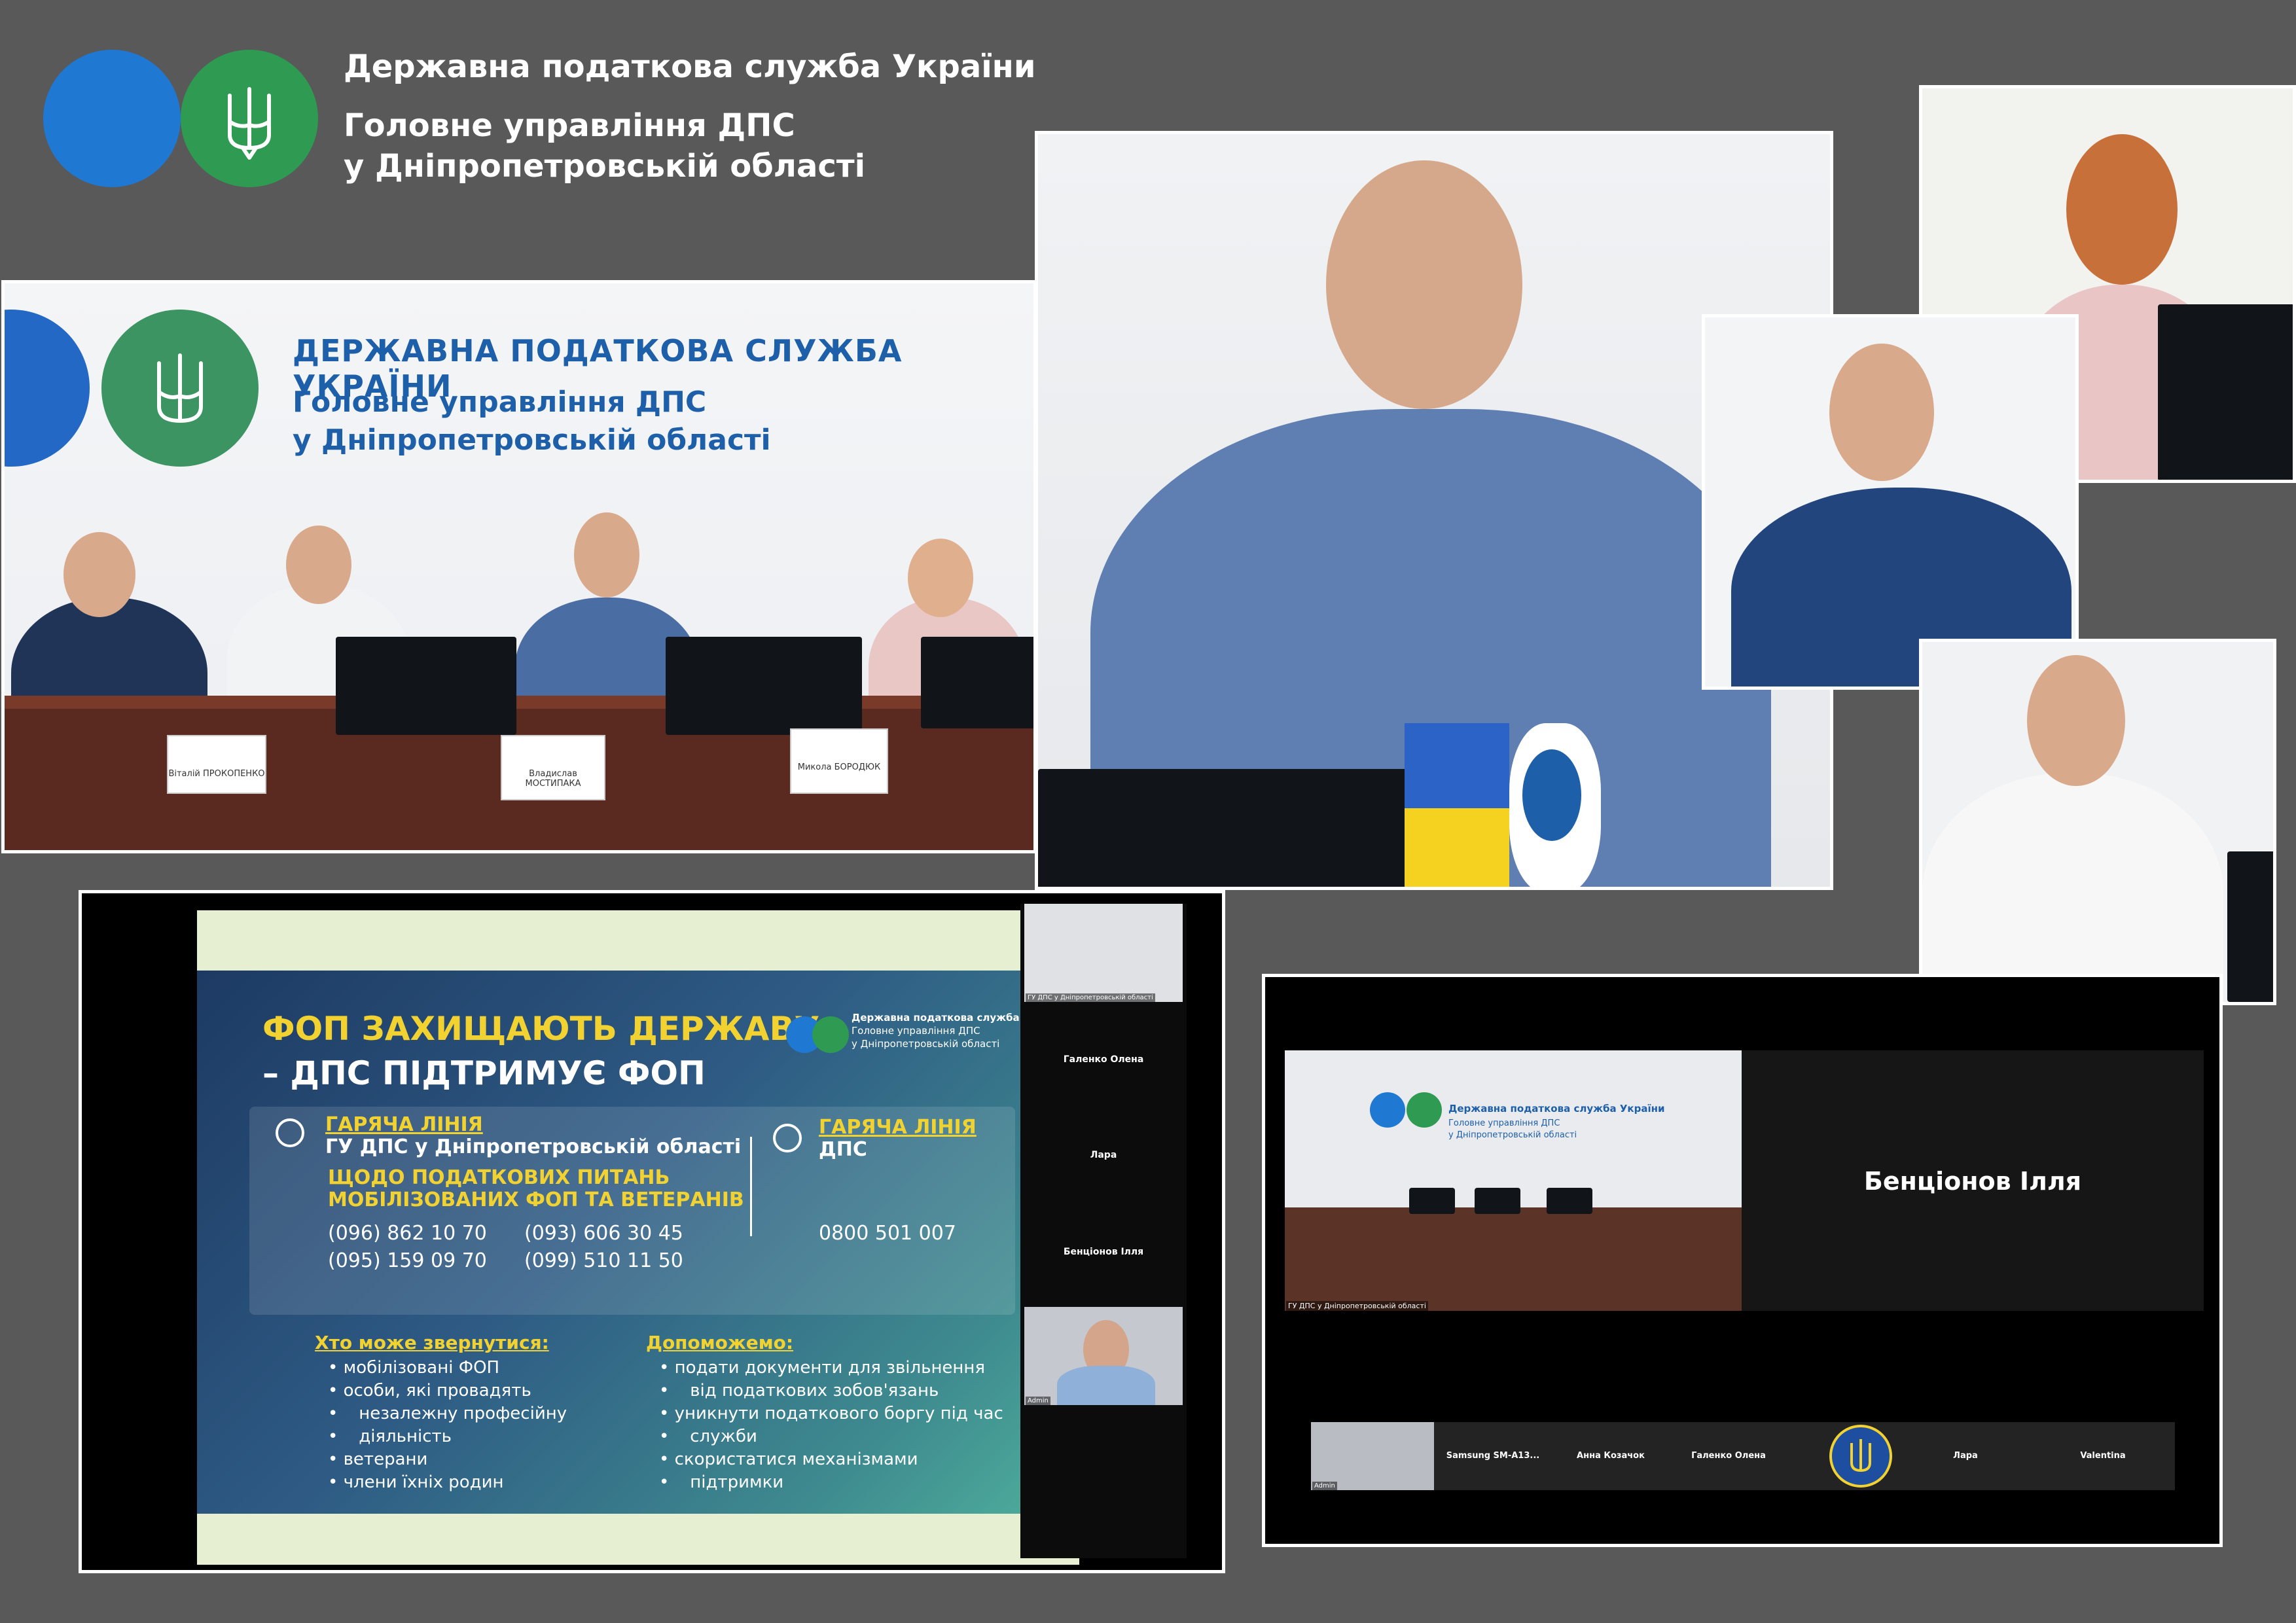 The image size is (2296, 1623). What do you see at coordinates (690, 66) in the screenshot?
I see `header-title: Державна податкова служба України` at bounding box center [690, 66].